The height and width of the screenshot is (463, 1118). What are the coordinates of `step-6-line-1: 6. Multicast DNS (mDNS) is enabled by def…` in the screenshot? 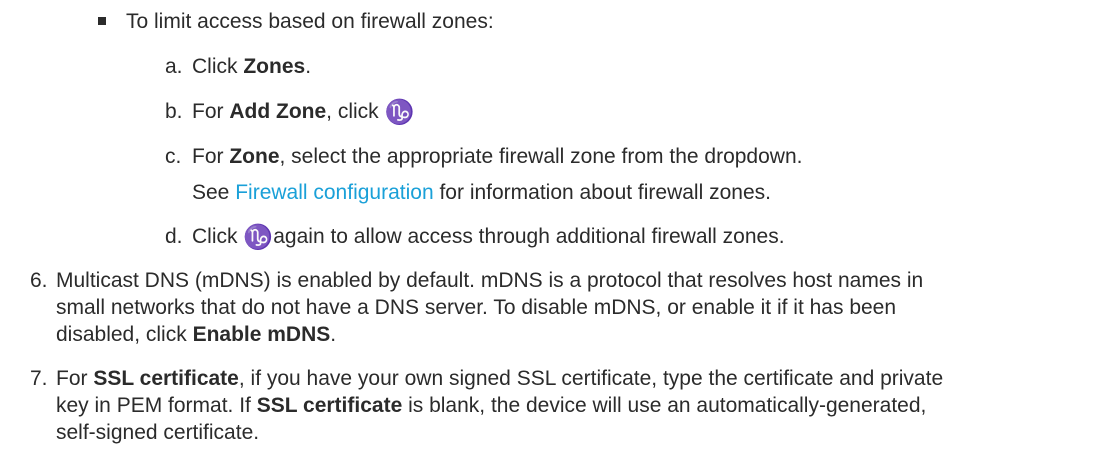 It's located at (477, 280).